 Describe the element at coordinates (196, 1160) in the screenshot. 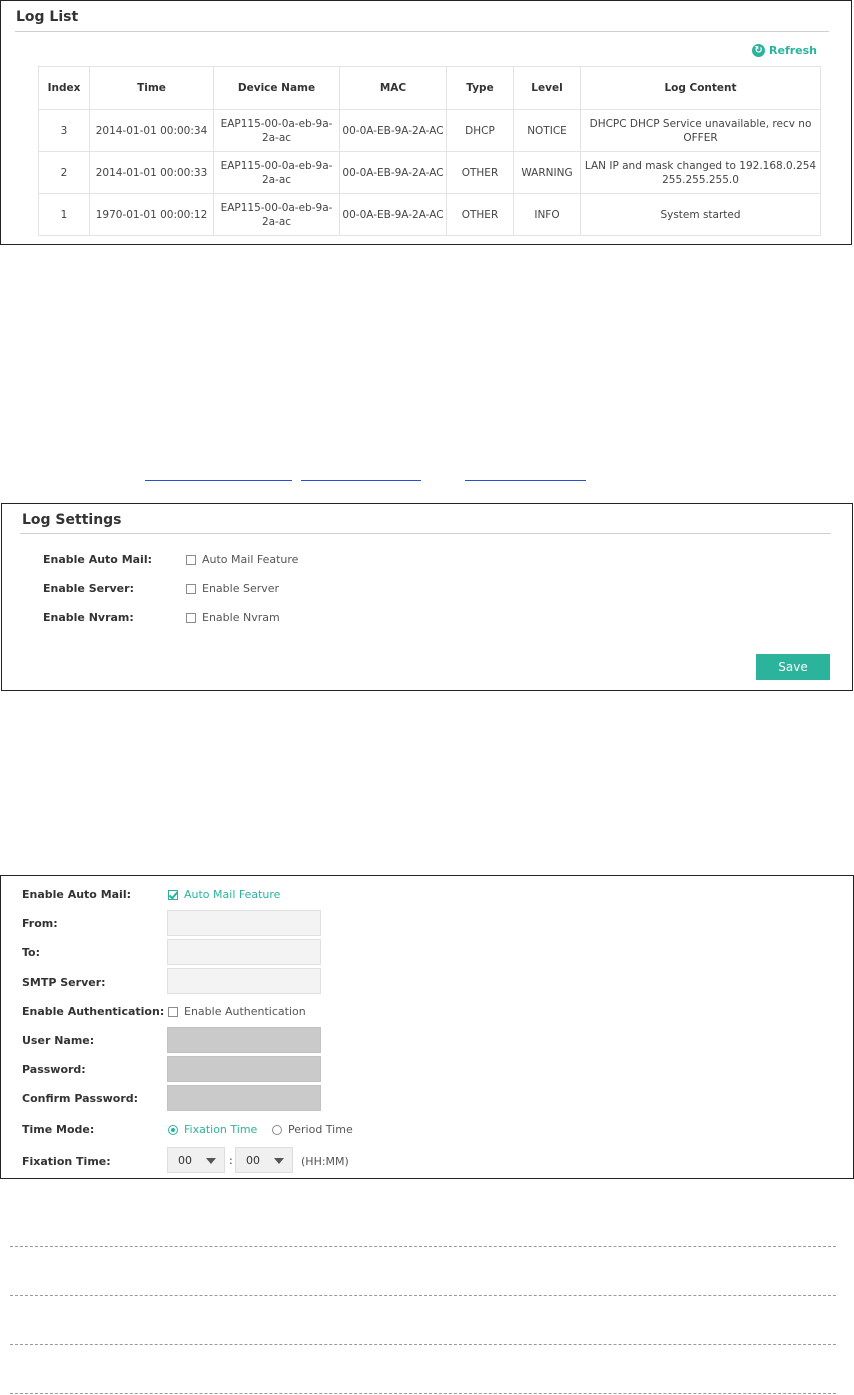

I see `hour-select: 00` at that location.